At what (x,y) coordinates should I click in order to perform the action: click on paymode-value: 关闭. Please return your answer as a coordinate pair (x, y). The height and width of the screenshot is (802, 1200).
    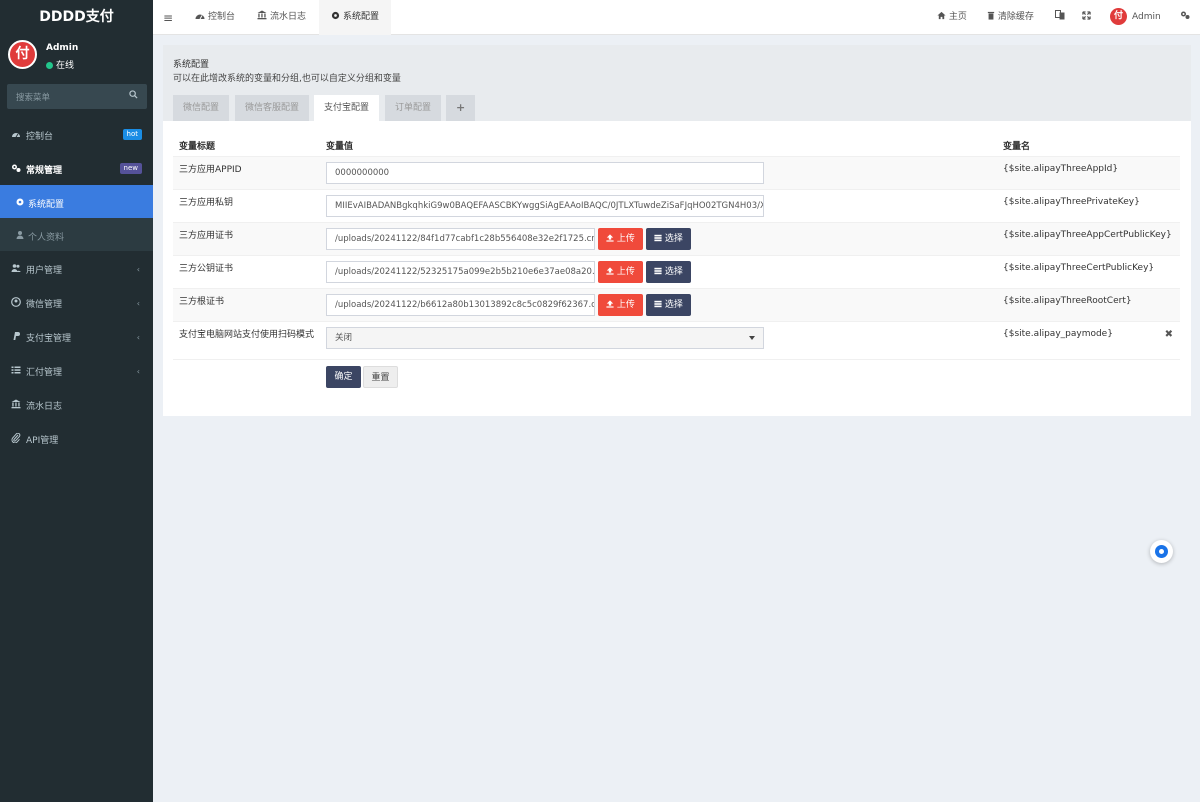
    Looking at the image, I should click on (344, 338).